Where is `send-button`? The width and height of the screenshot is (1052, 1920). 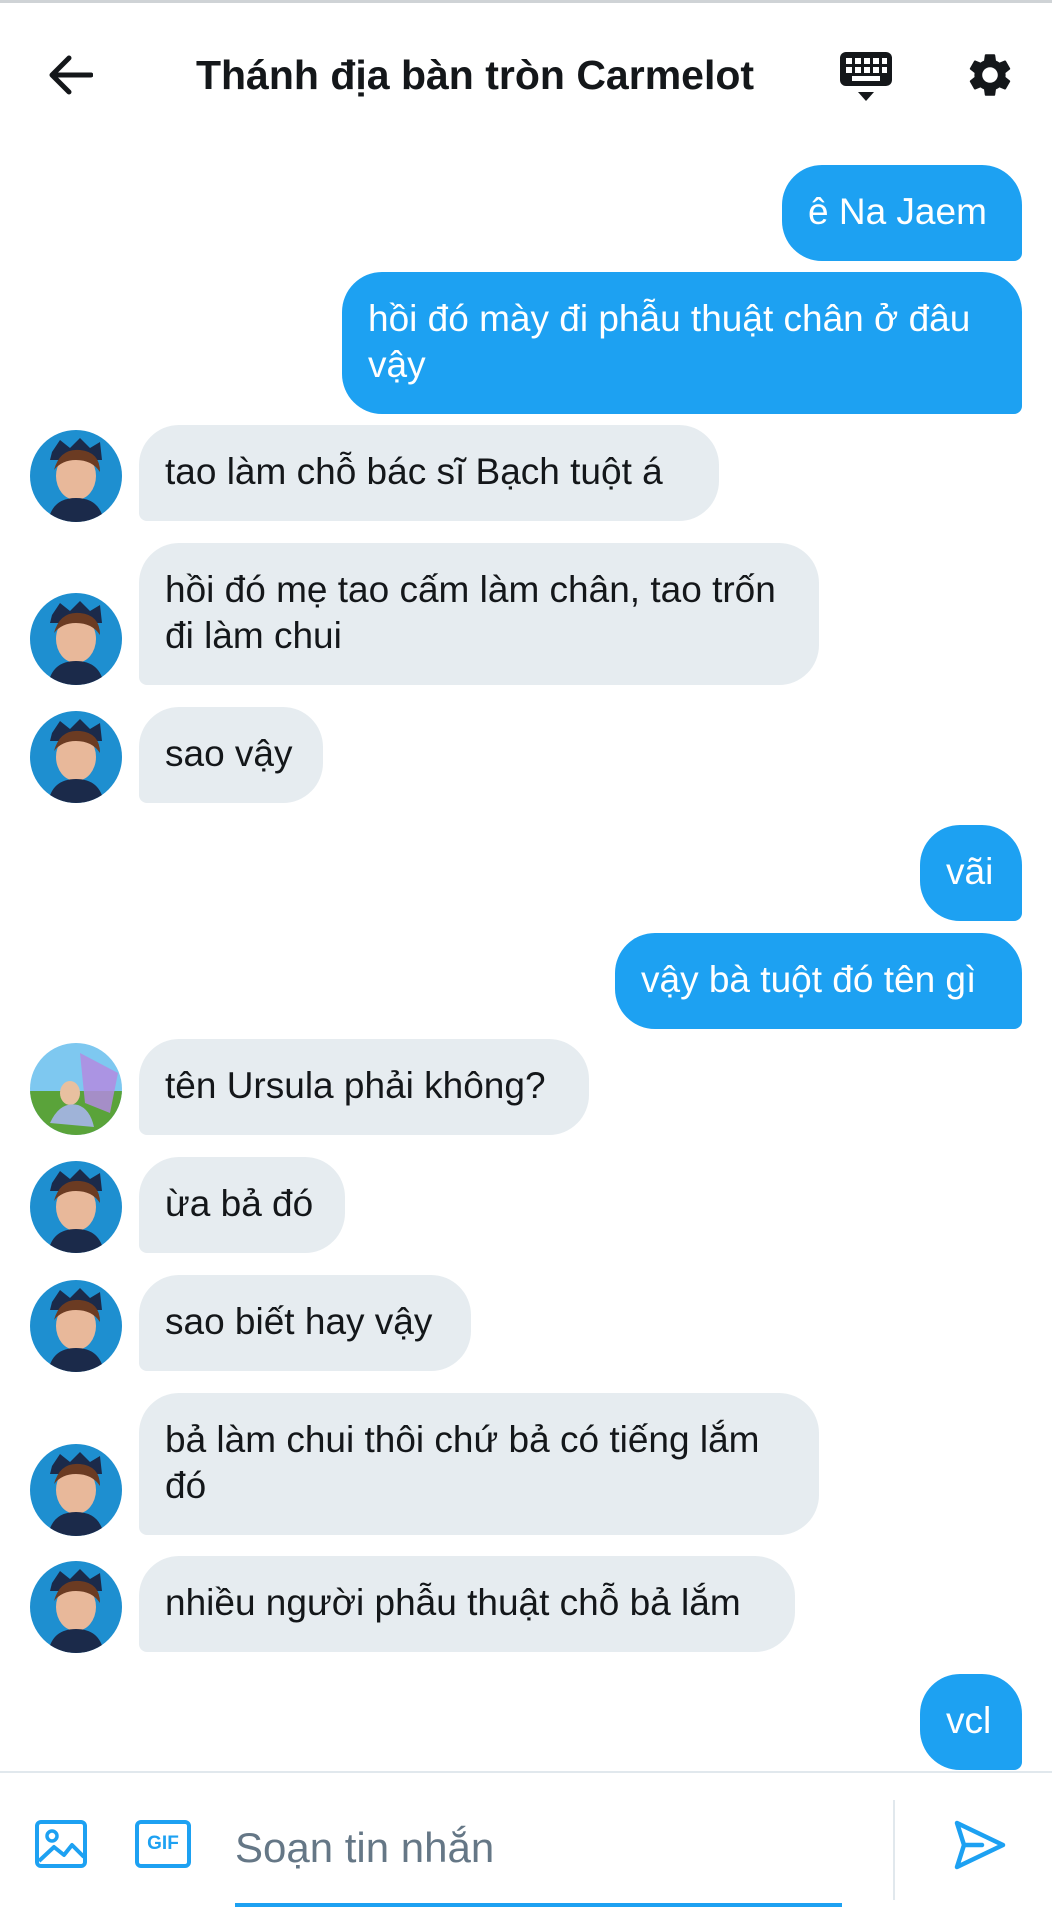
send-button is located at coordinates (980, 1845).